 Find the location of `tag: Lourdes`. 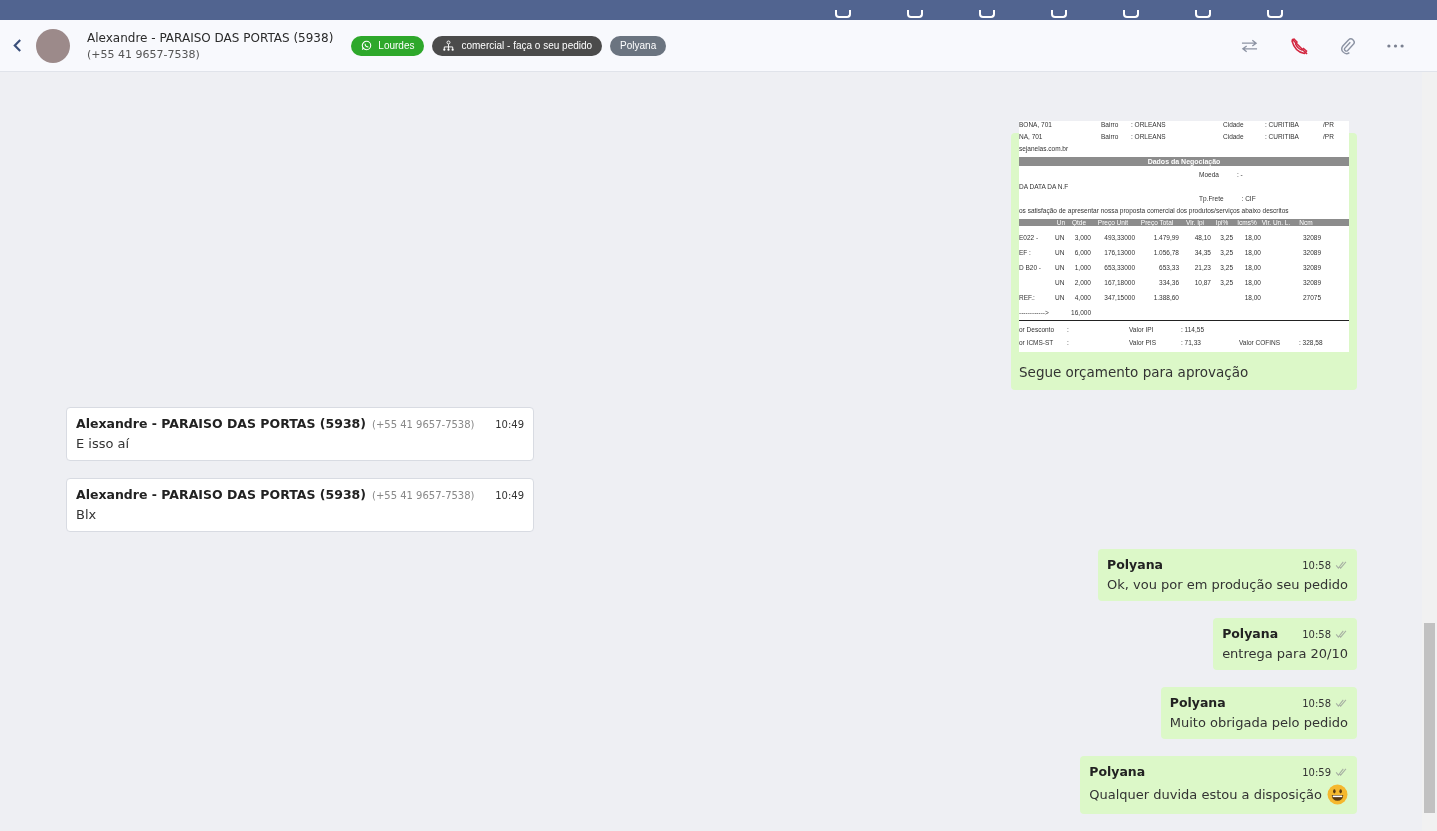

tag: Lourdes is located at coordinates (388, 45).